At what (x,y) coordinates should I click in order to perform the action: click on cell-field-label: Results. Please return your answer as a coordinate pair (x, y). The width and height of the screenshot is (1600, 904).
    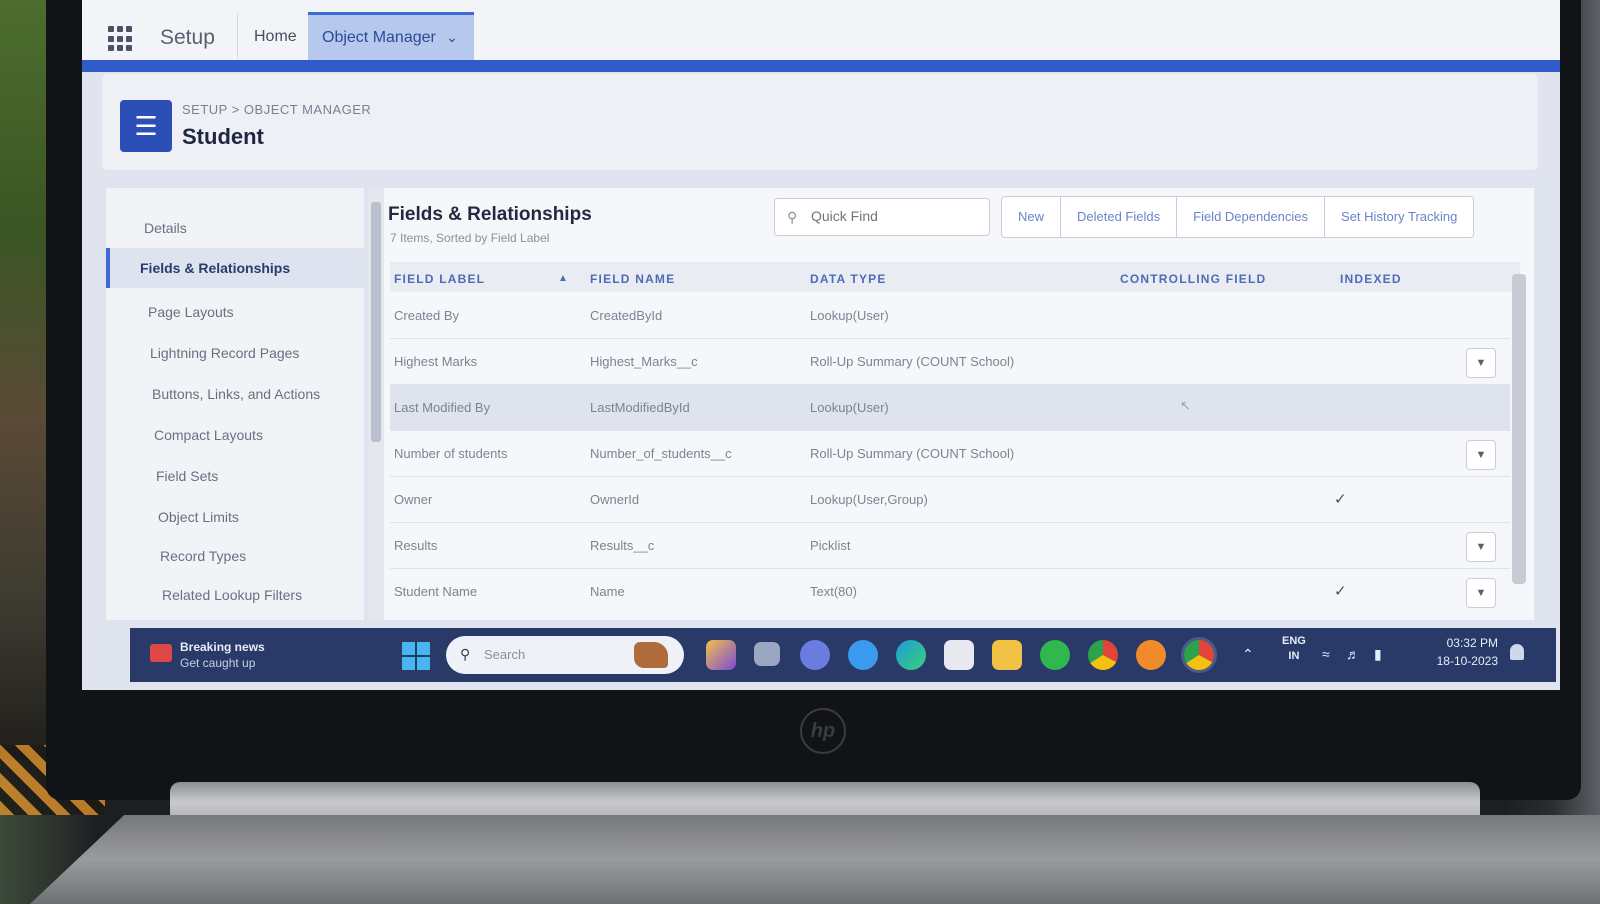
    Looking at the image, I should click on (415, 545).